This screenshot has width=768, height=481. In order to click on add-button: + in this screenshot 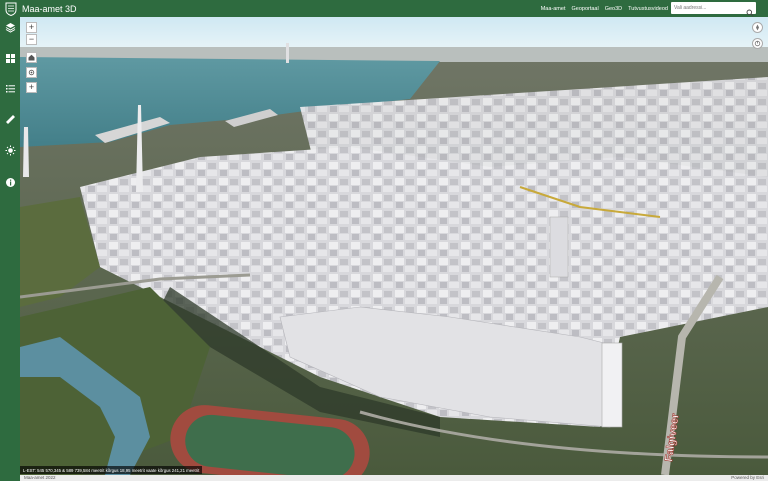, I will do `click(31, 87)`.